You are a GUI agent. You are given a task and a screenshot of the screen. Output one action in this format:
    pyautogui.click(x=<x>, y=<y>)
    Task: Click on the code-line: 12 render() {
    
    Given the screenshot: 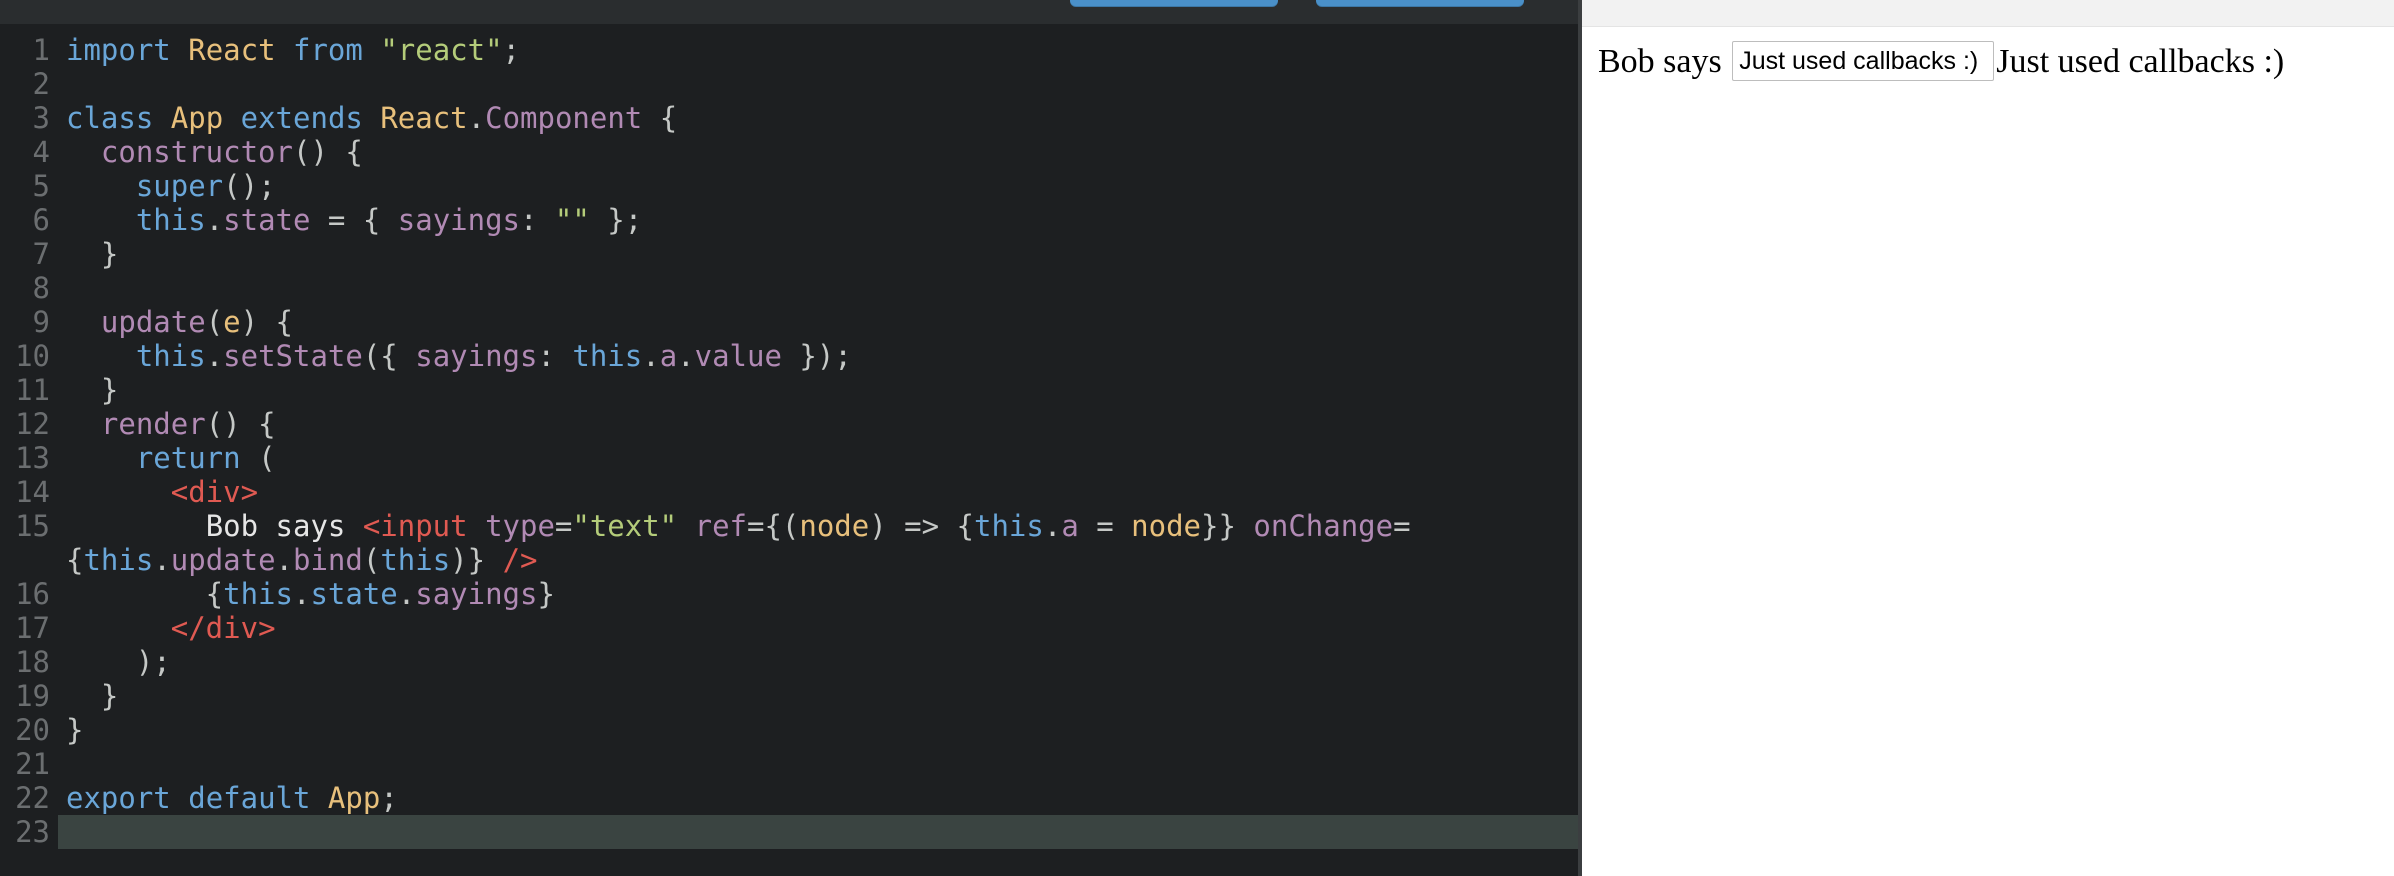 What is the action you would take?
    pyautogui.click(x=789, y=424)
    